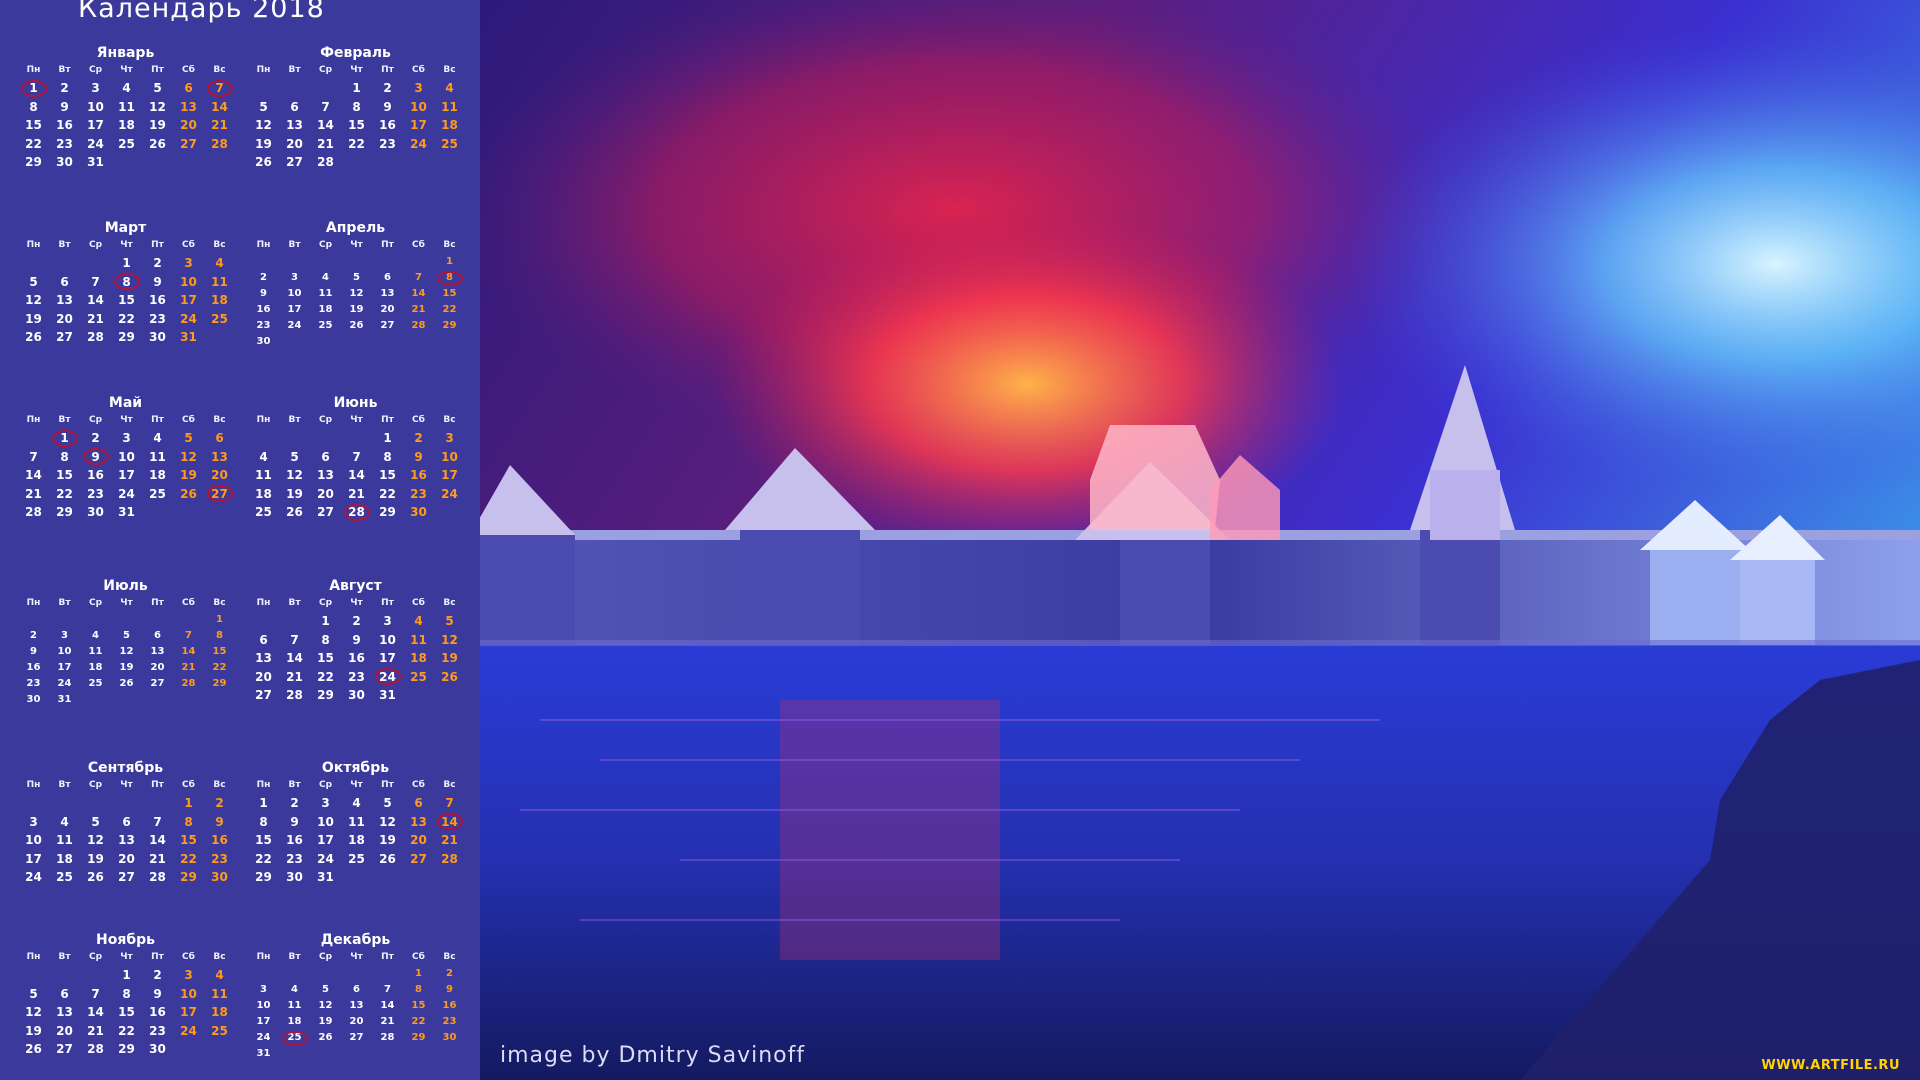 Image resolution: width=1920 pixels, height=1080 pixels. Describe the element at coordinates (95, 1012) in the screenshot. I see `day-cell: 14` at that location.